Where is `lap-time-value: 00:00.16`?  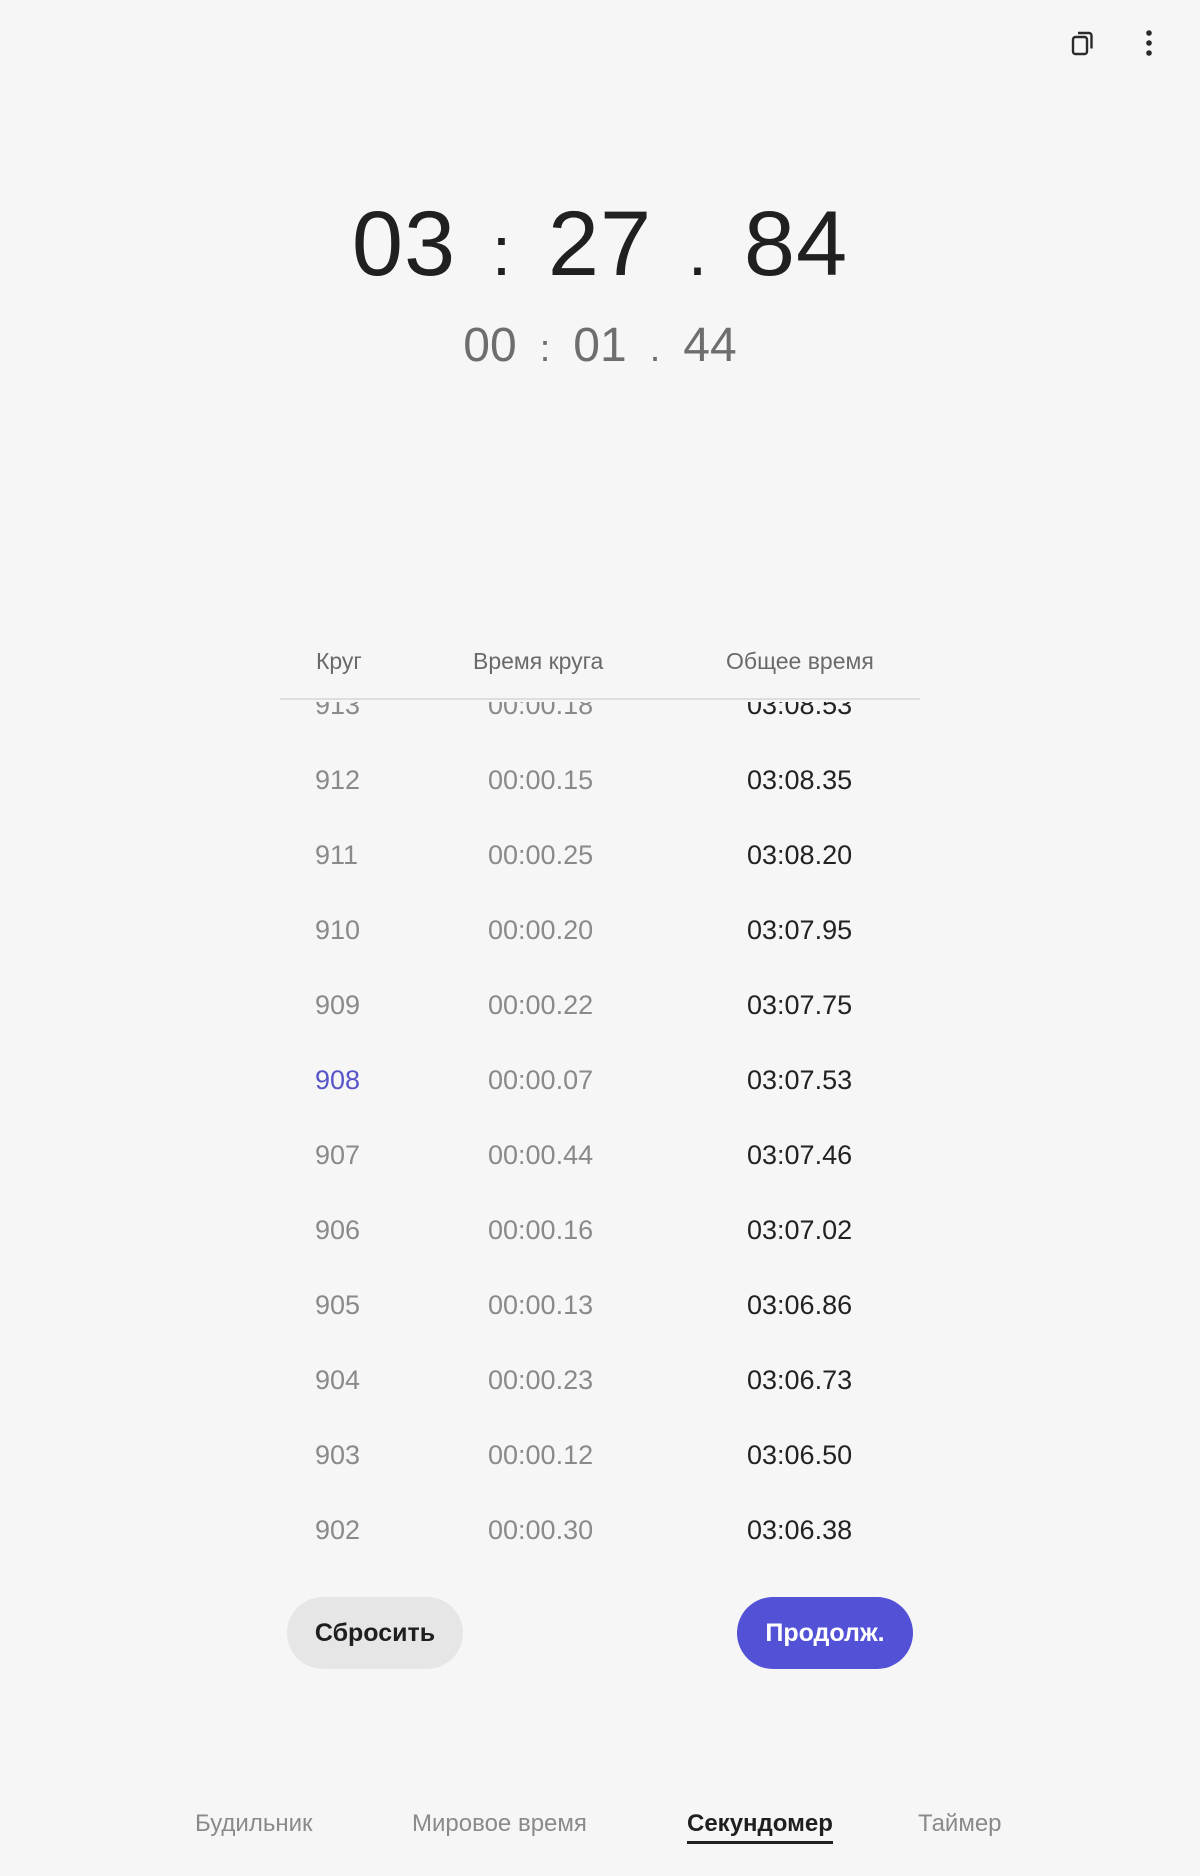
lap-time-value: 00:00.16 is located at coordinates (541, 1230).